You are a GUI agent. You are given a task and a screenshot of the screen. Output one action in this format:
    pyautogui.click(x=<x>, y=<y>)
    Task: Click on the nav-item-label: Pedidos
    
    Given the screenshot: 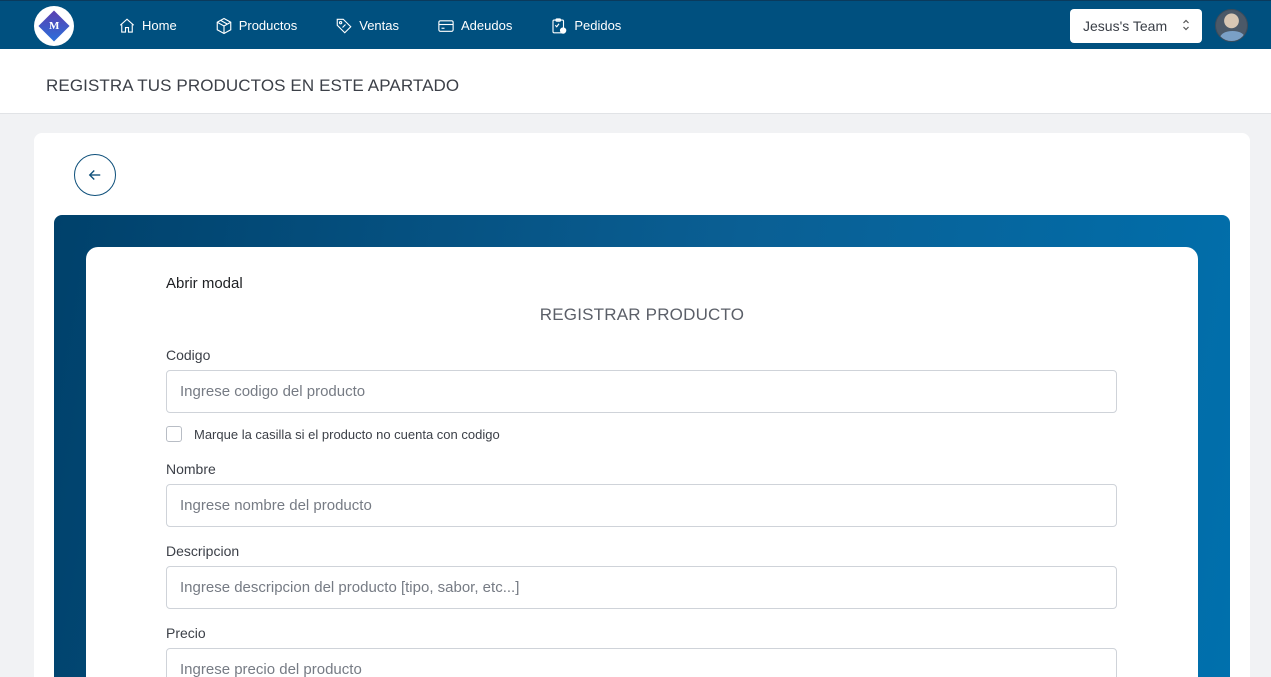 What is the action you would take?
    pyautogui.click(x=598, y=25)
    